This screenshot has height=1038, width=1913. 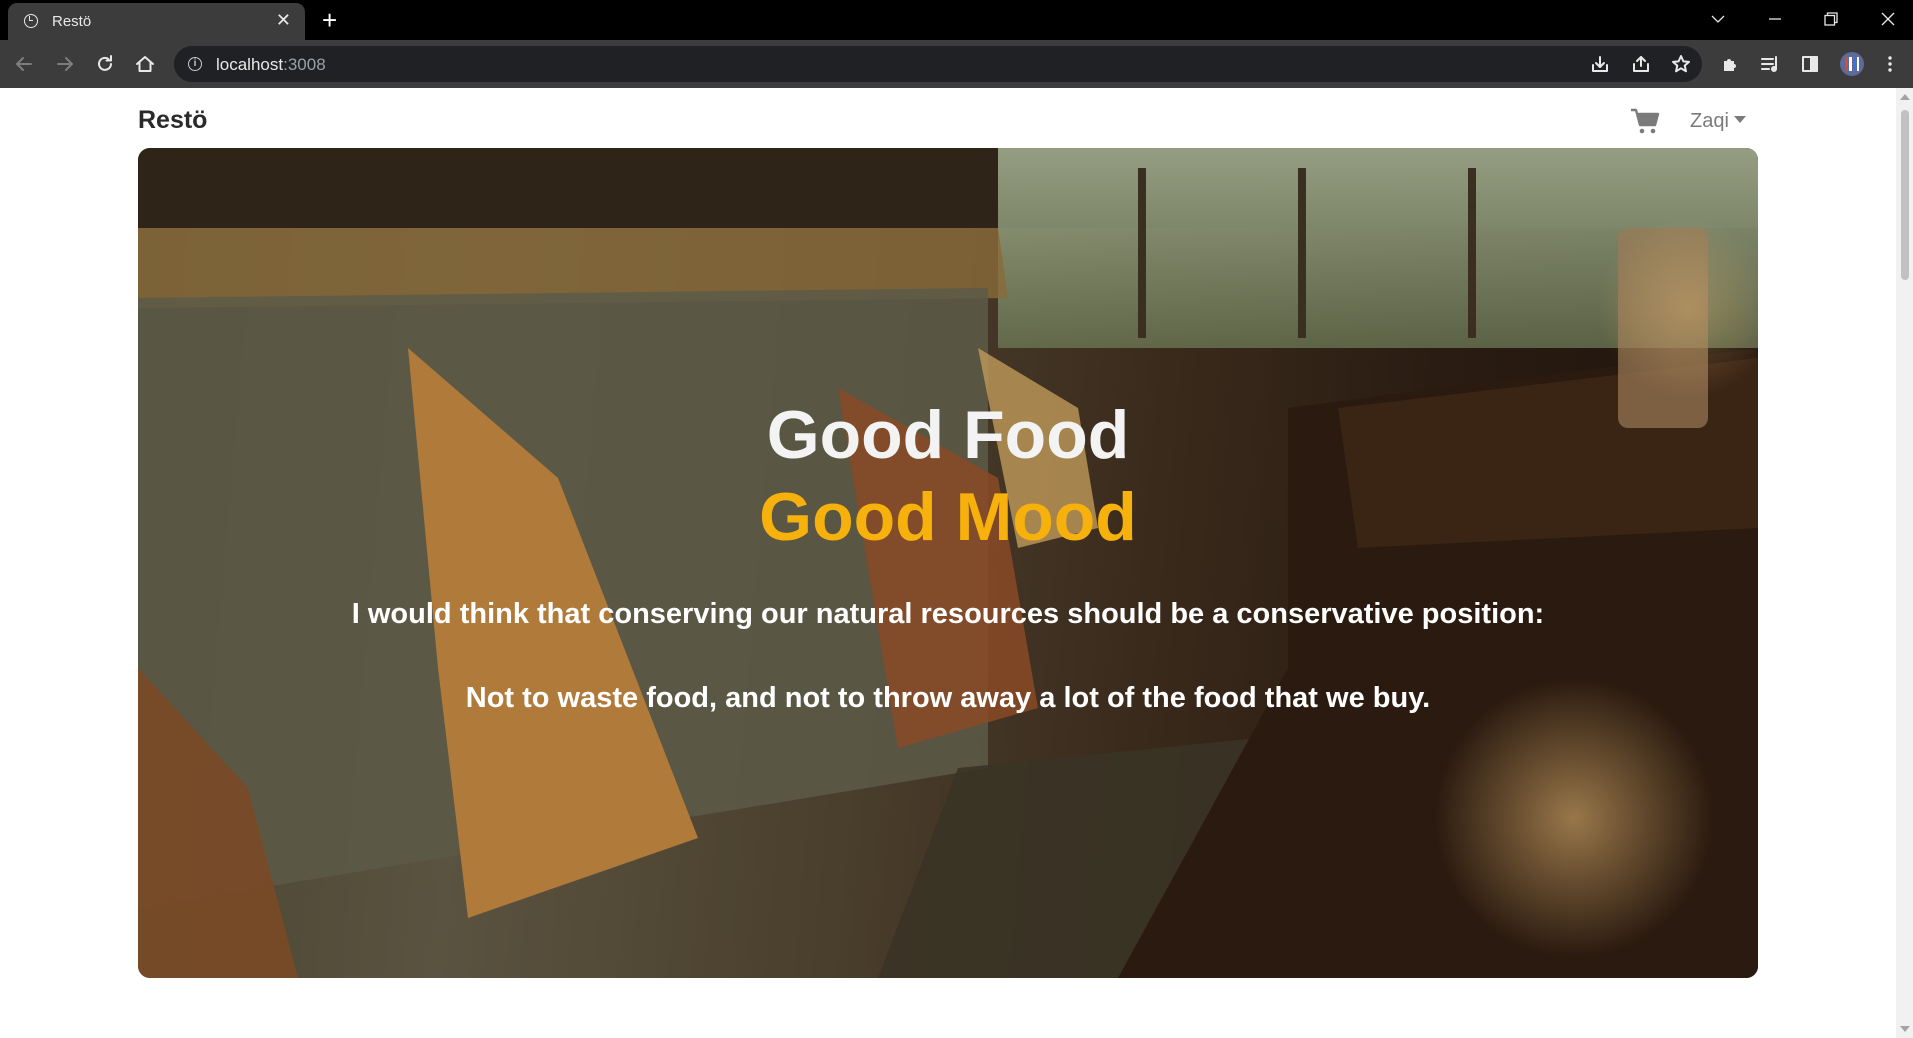 I want to click on address-bar: i localhost:3008, so click(x=938, y=64).